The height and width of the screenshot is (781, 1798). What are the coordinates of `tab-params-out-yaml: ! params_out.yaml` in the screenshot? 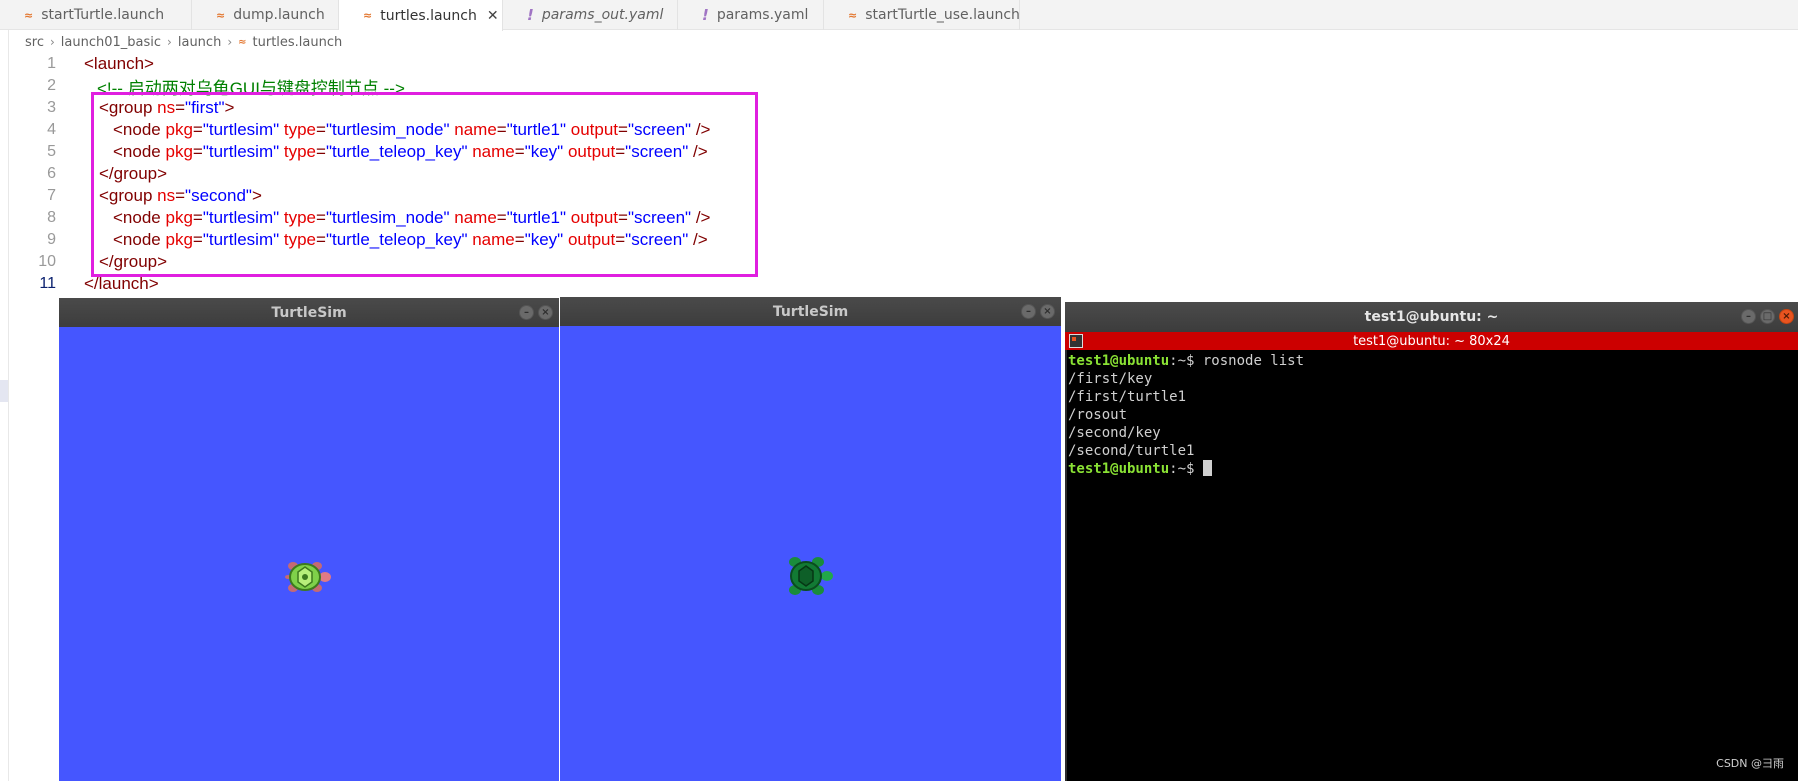 It's located at (590, 15).